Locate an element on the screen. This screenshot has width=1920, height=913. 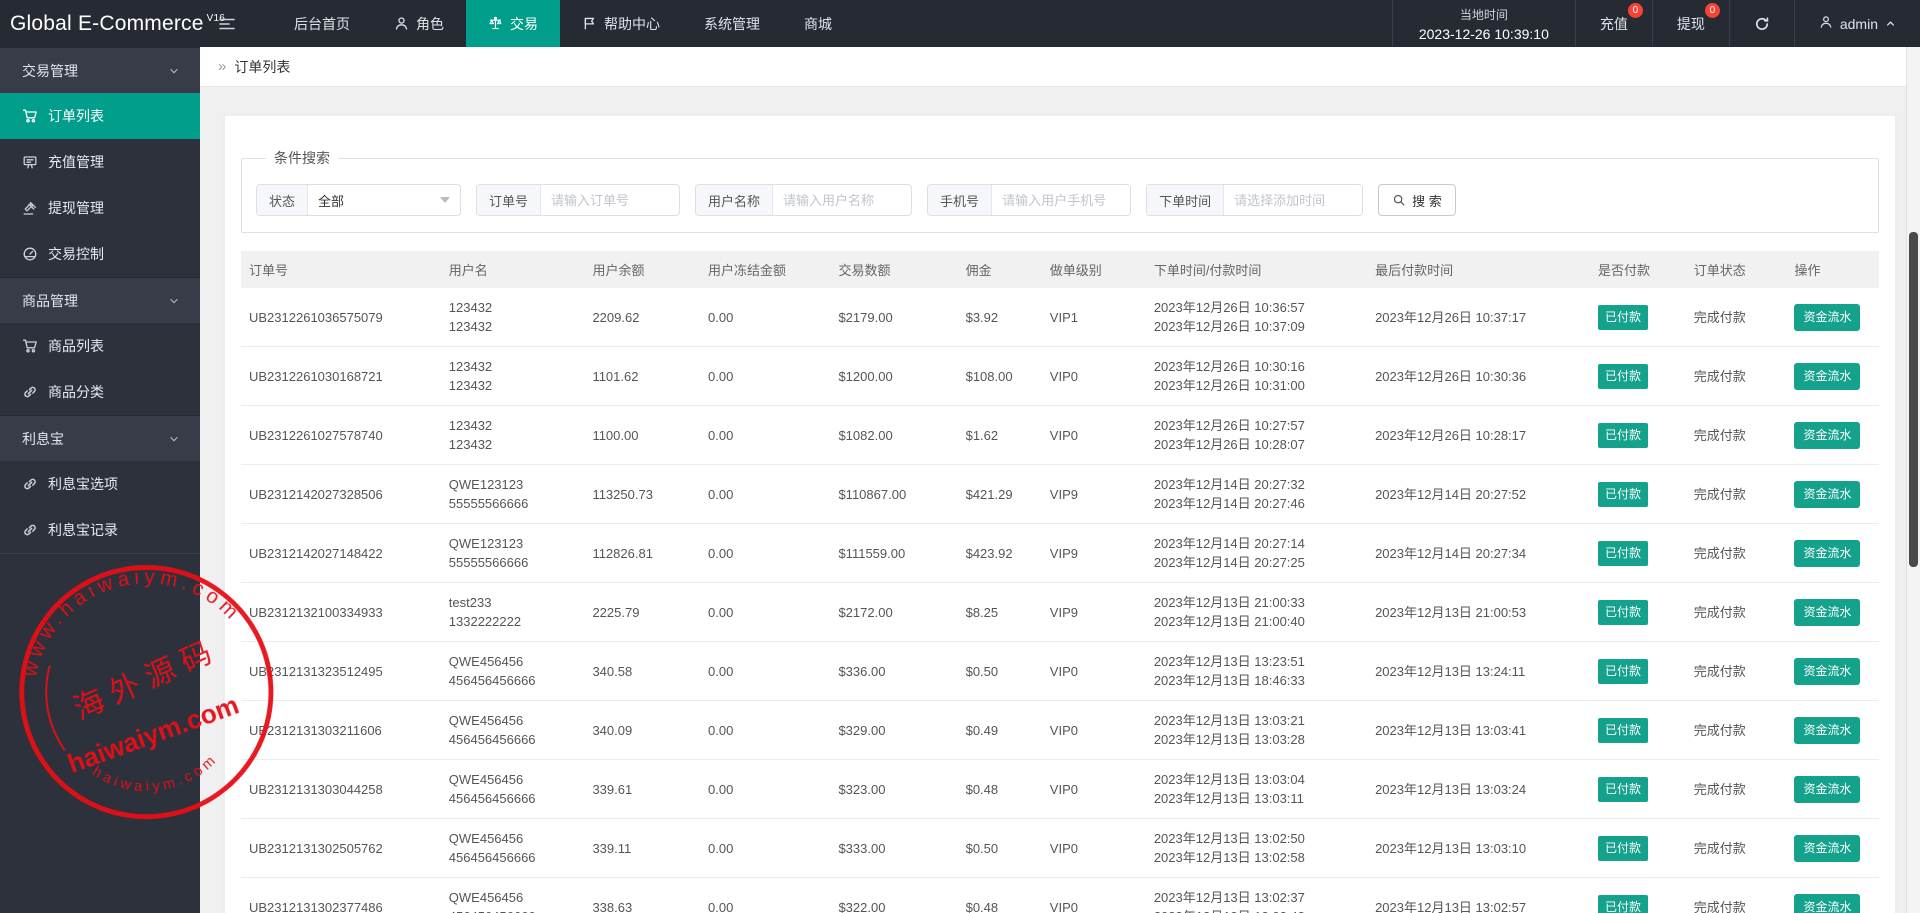
username: admin is located at coordinates (1858, 23).